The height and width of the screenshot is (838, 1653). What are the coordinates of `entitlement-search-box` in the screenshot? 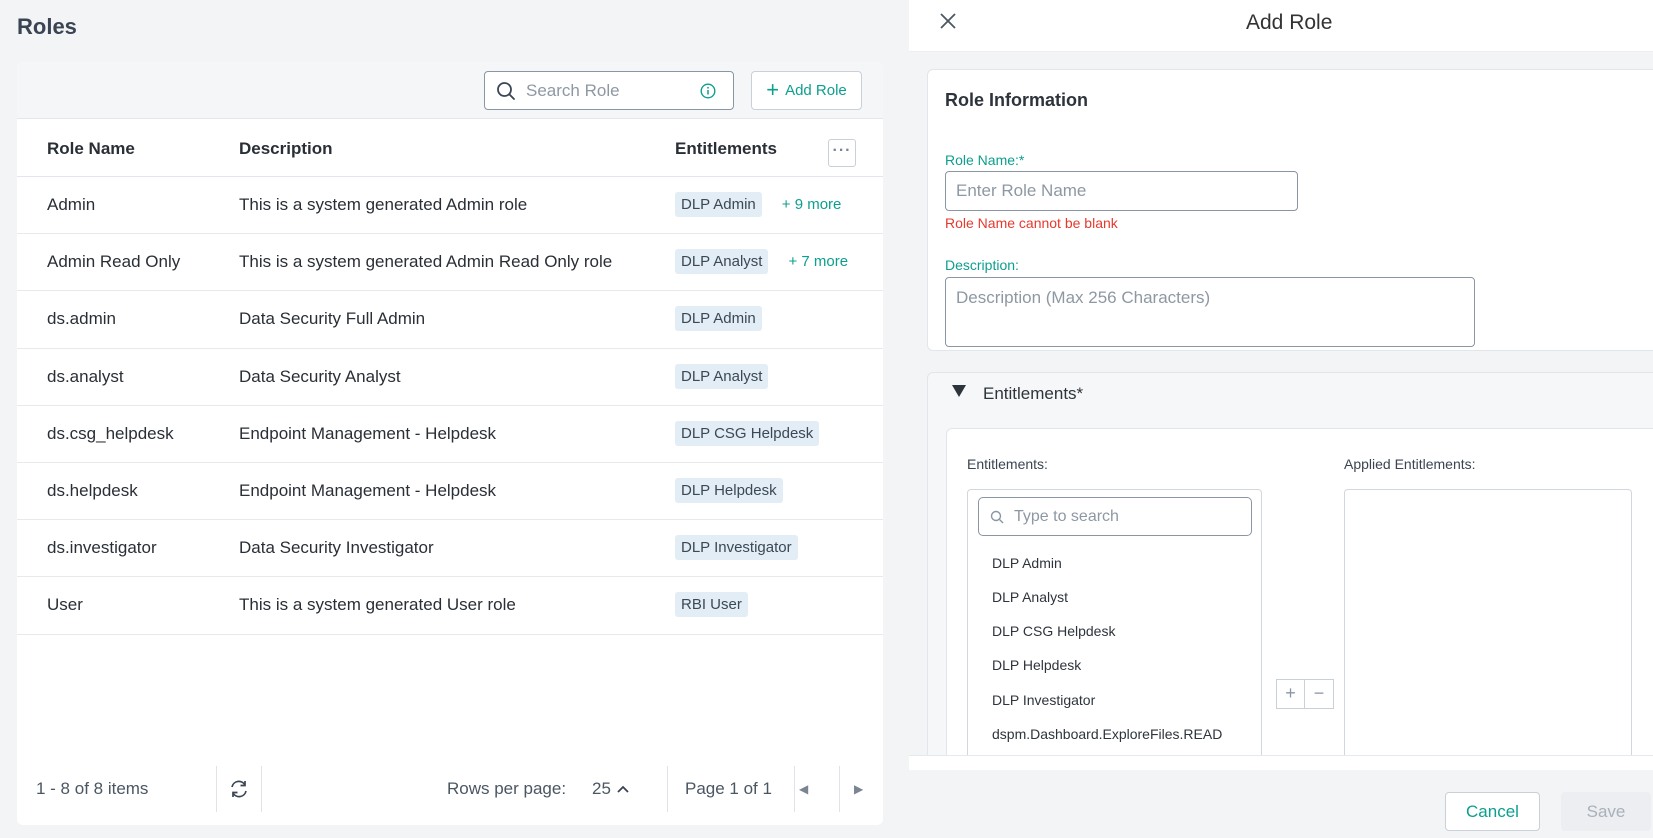 It's located at (1115, 516).